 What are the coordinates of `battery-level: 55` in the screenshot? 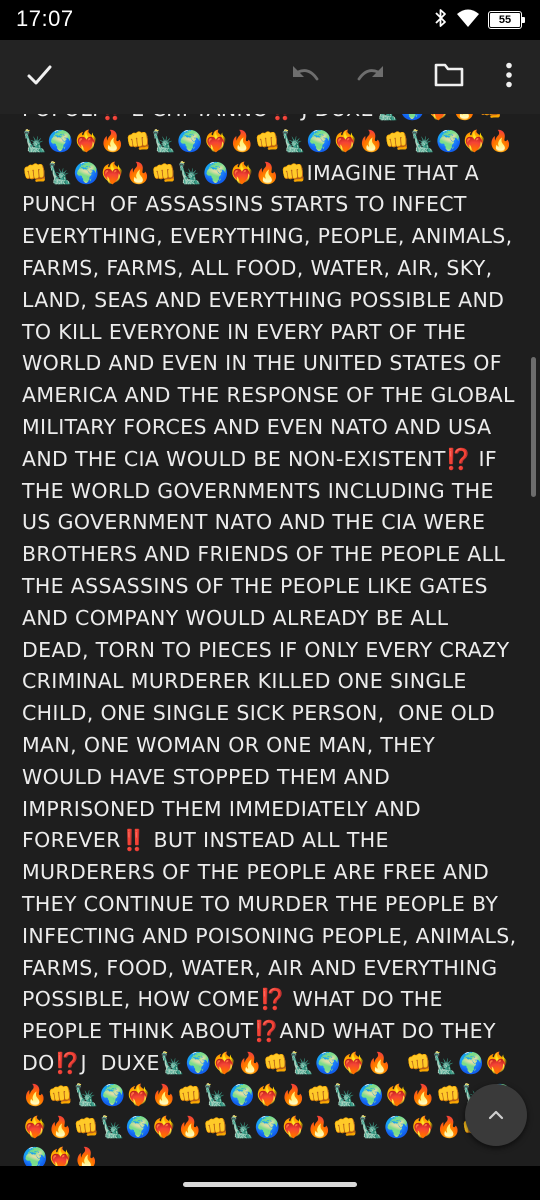 It's located at (505, 20).